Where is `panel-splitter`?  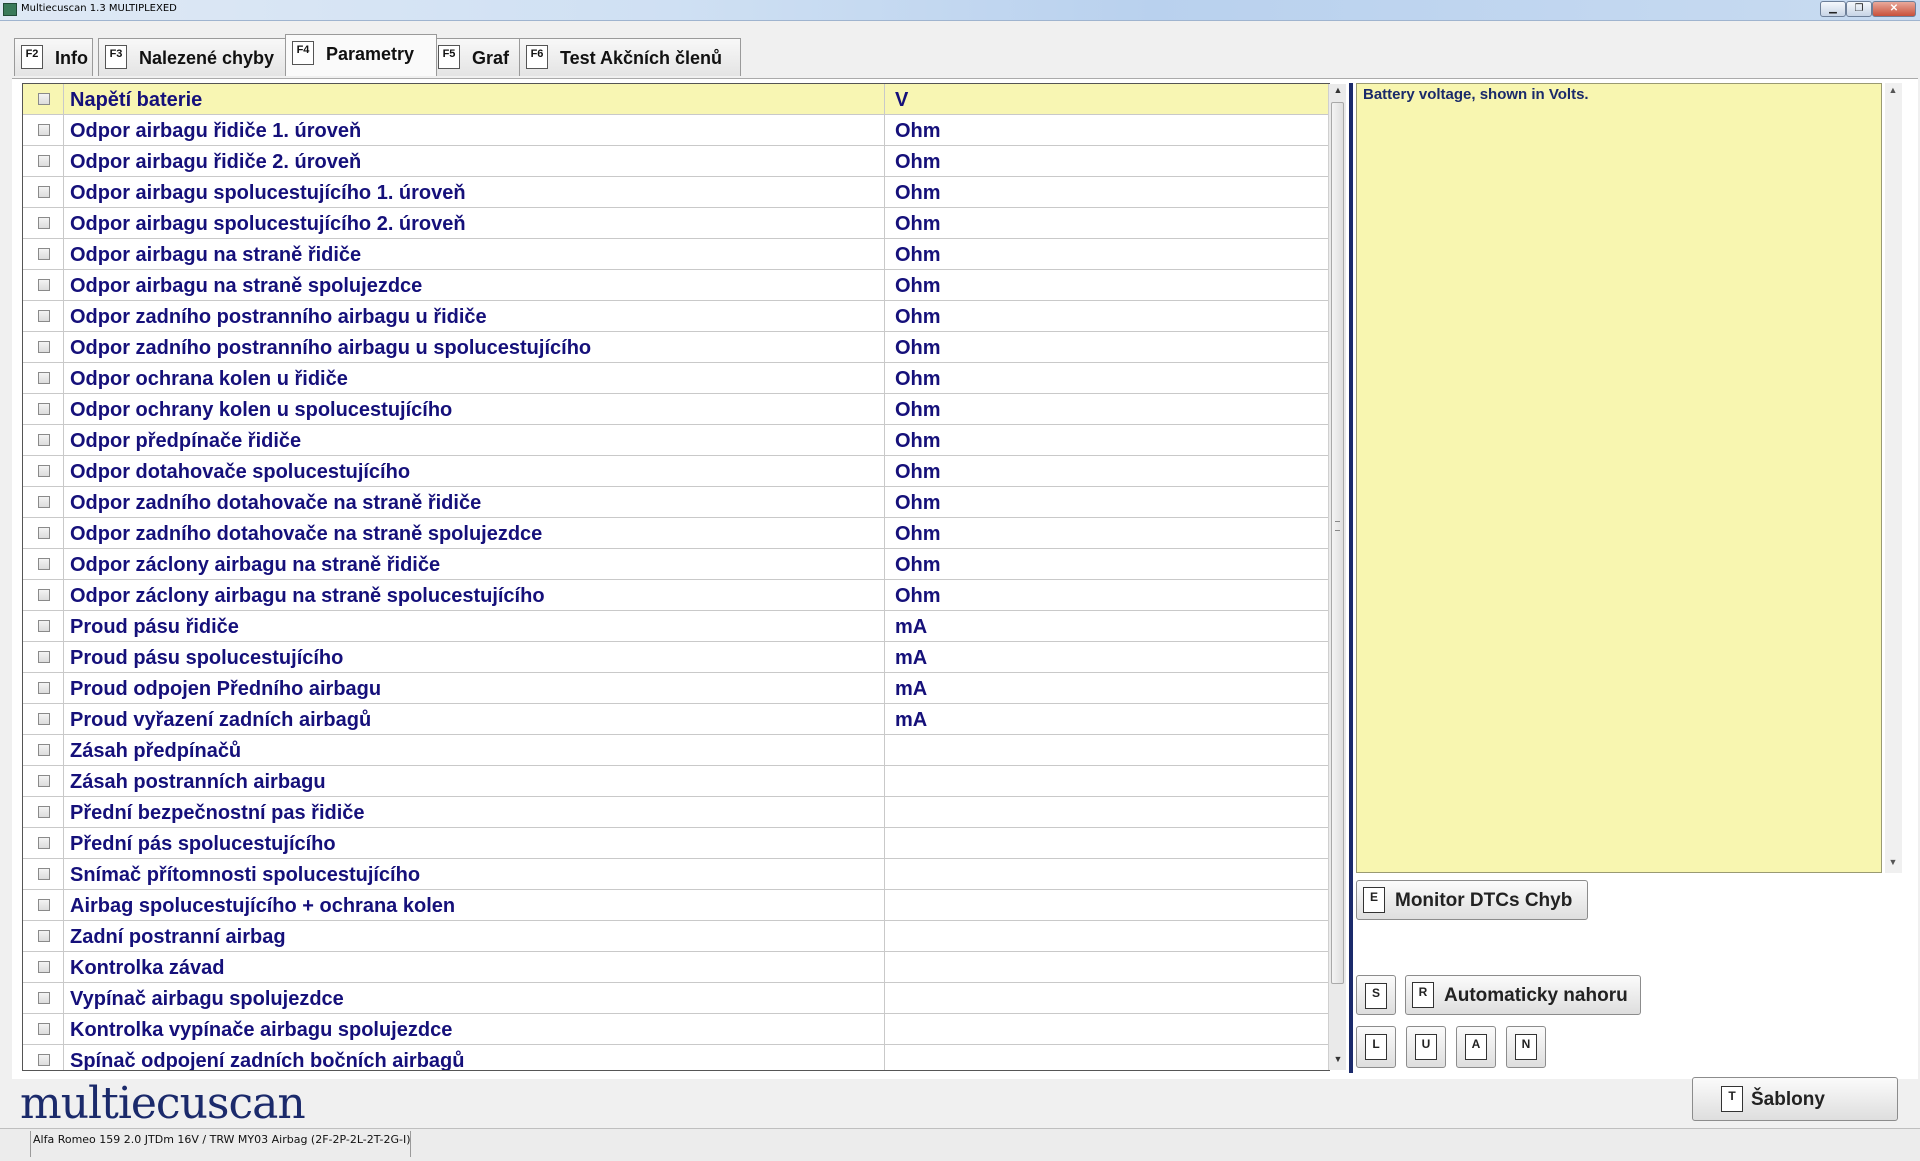
panel-splitter is located at coordinates (1351, 578).